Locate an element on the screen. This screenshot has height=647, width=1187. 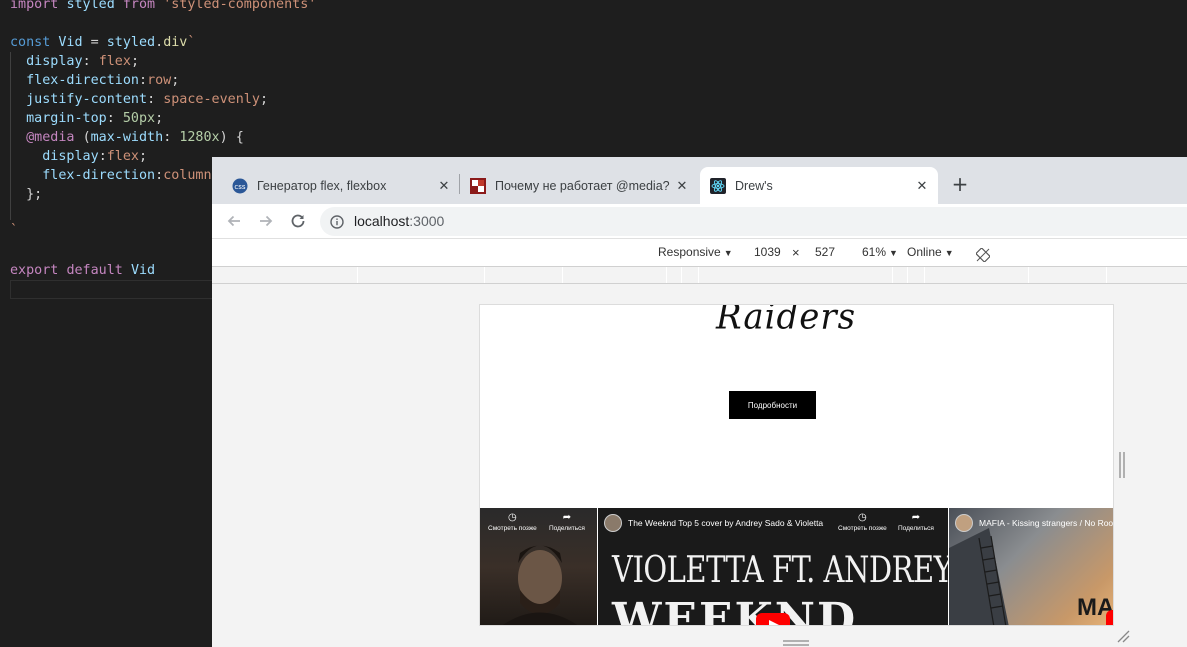
video-title: MAFIA - Kissing strangers / No Root is located at coordinates (1046, 523).